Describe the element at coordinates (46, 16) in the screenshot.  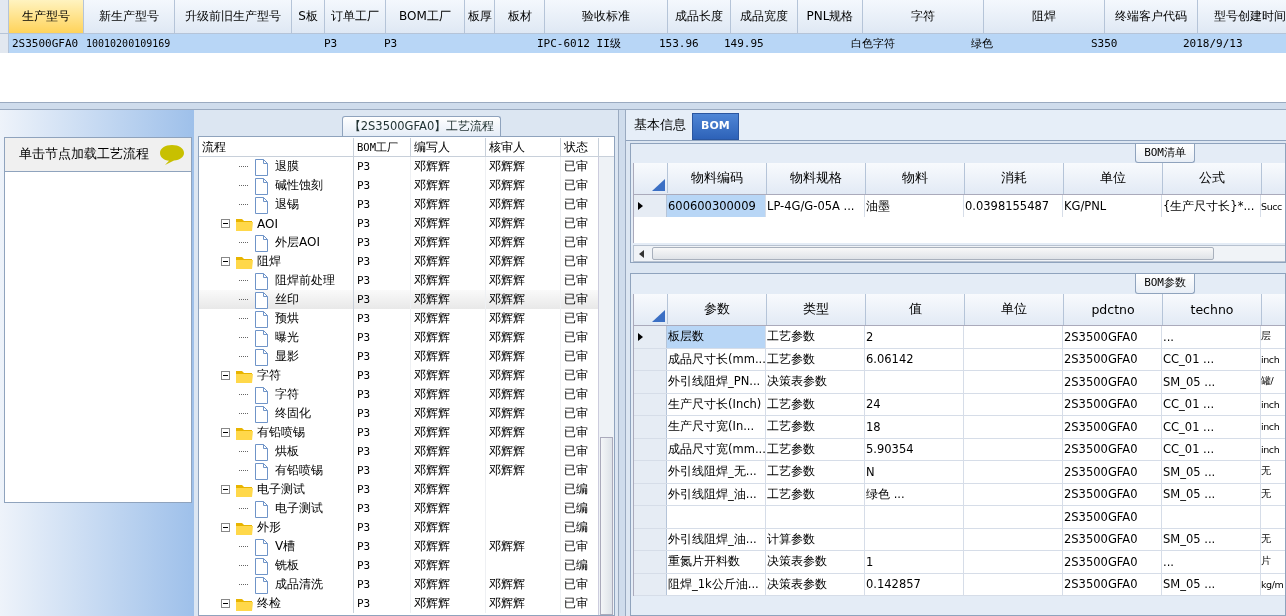
I see `column-header: 生产型号` at that location.